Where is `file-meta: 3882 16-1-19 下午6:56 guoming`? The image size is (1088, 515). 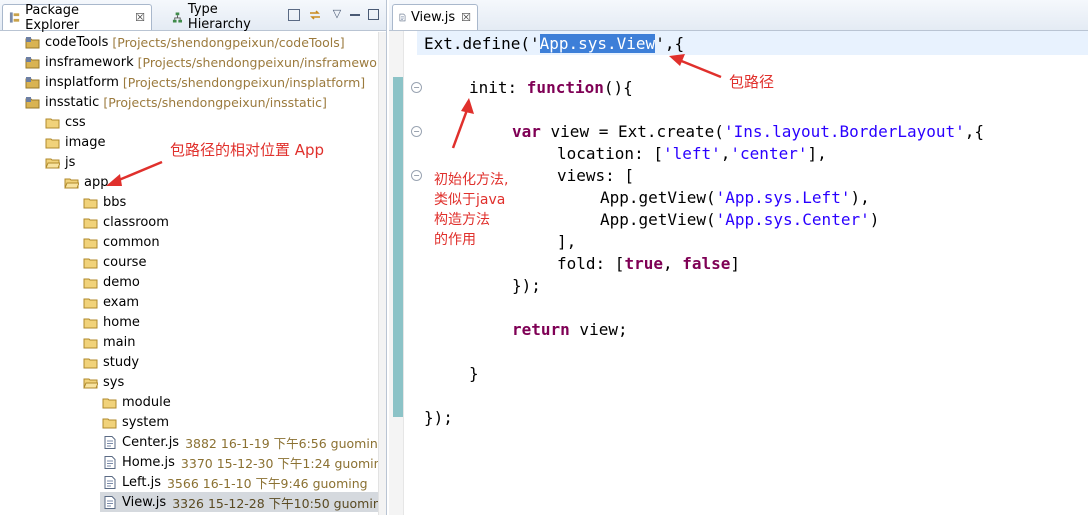 file-meta: 3882 16-1-19 下午6:56 guoming is located at coordinates (285, 443).